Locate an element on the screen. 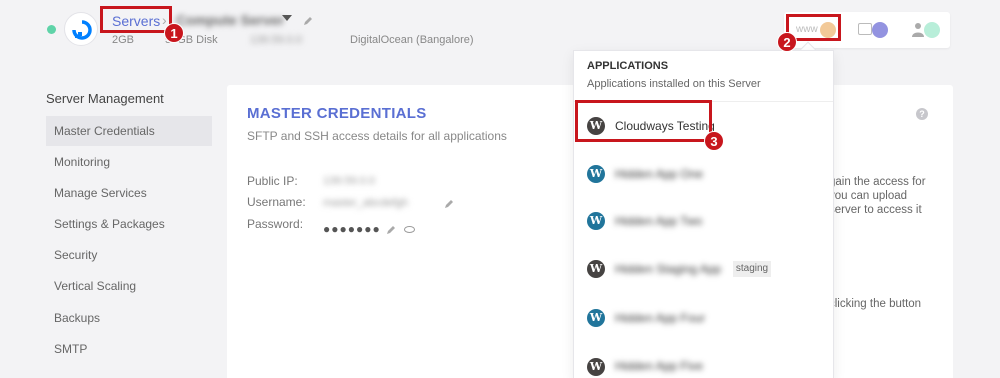  server-name: Compute Server is located at coordinates (230, 20).